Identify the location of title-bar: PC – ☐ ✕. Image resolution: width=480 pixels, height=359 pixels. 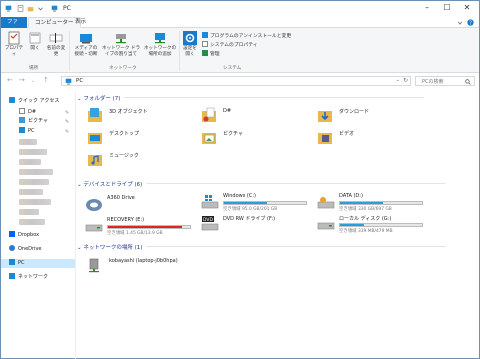
(240, 9).